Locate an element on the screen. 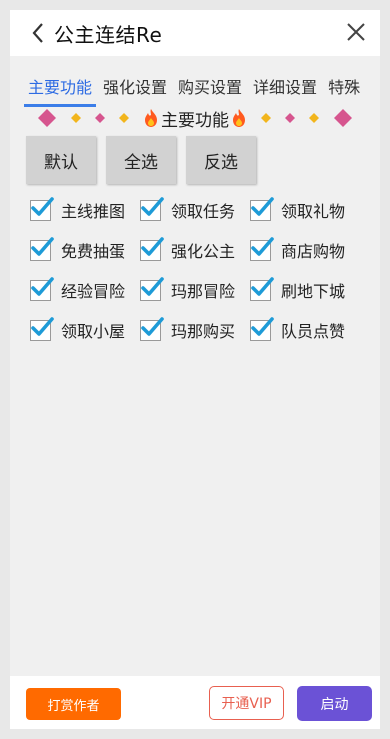  checkbox-label: 领取任务 is located at coordinates (203, 211).